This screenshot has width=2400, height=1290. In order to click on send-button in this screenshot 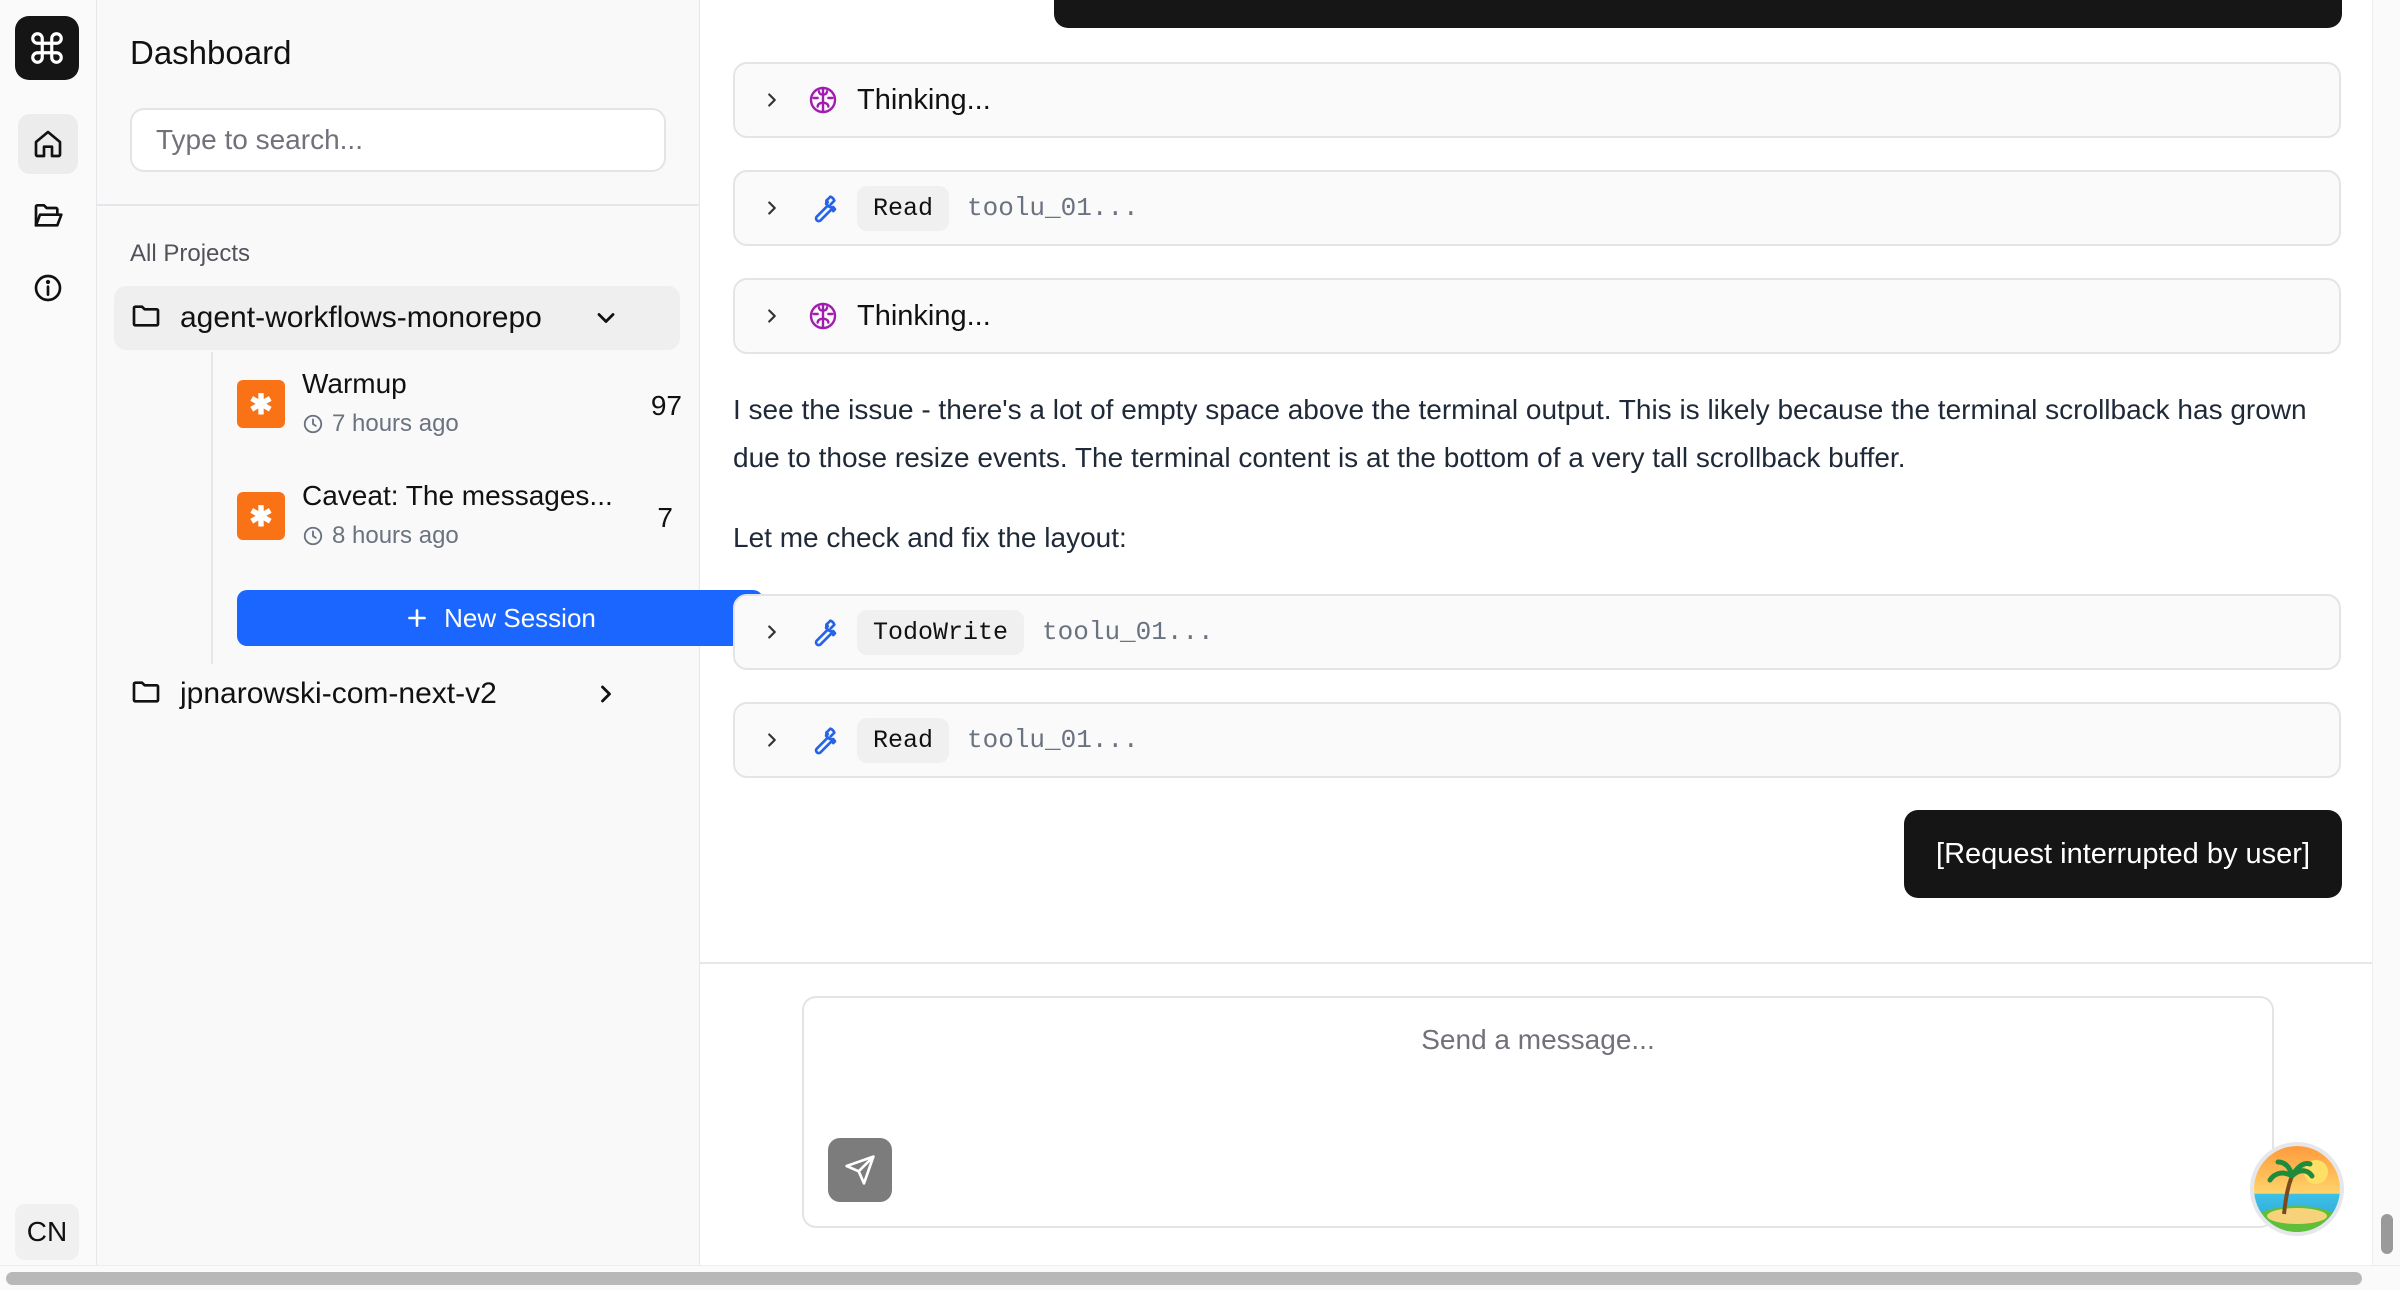, I will do `click(860, 1170)`.